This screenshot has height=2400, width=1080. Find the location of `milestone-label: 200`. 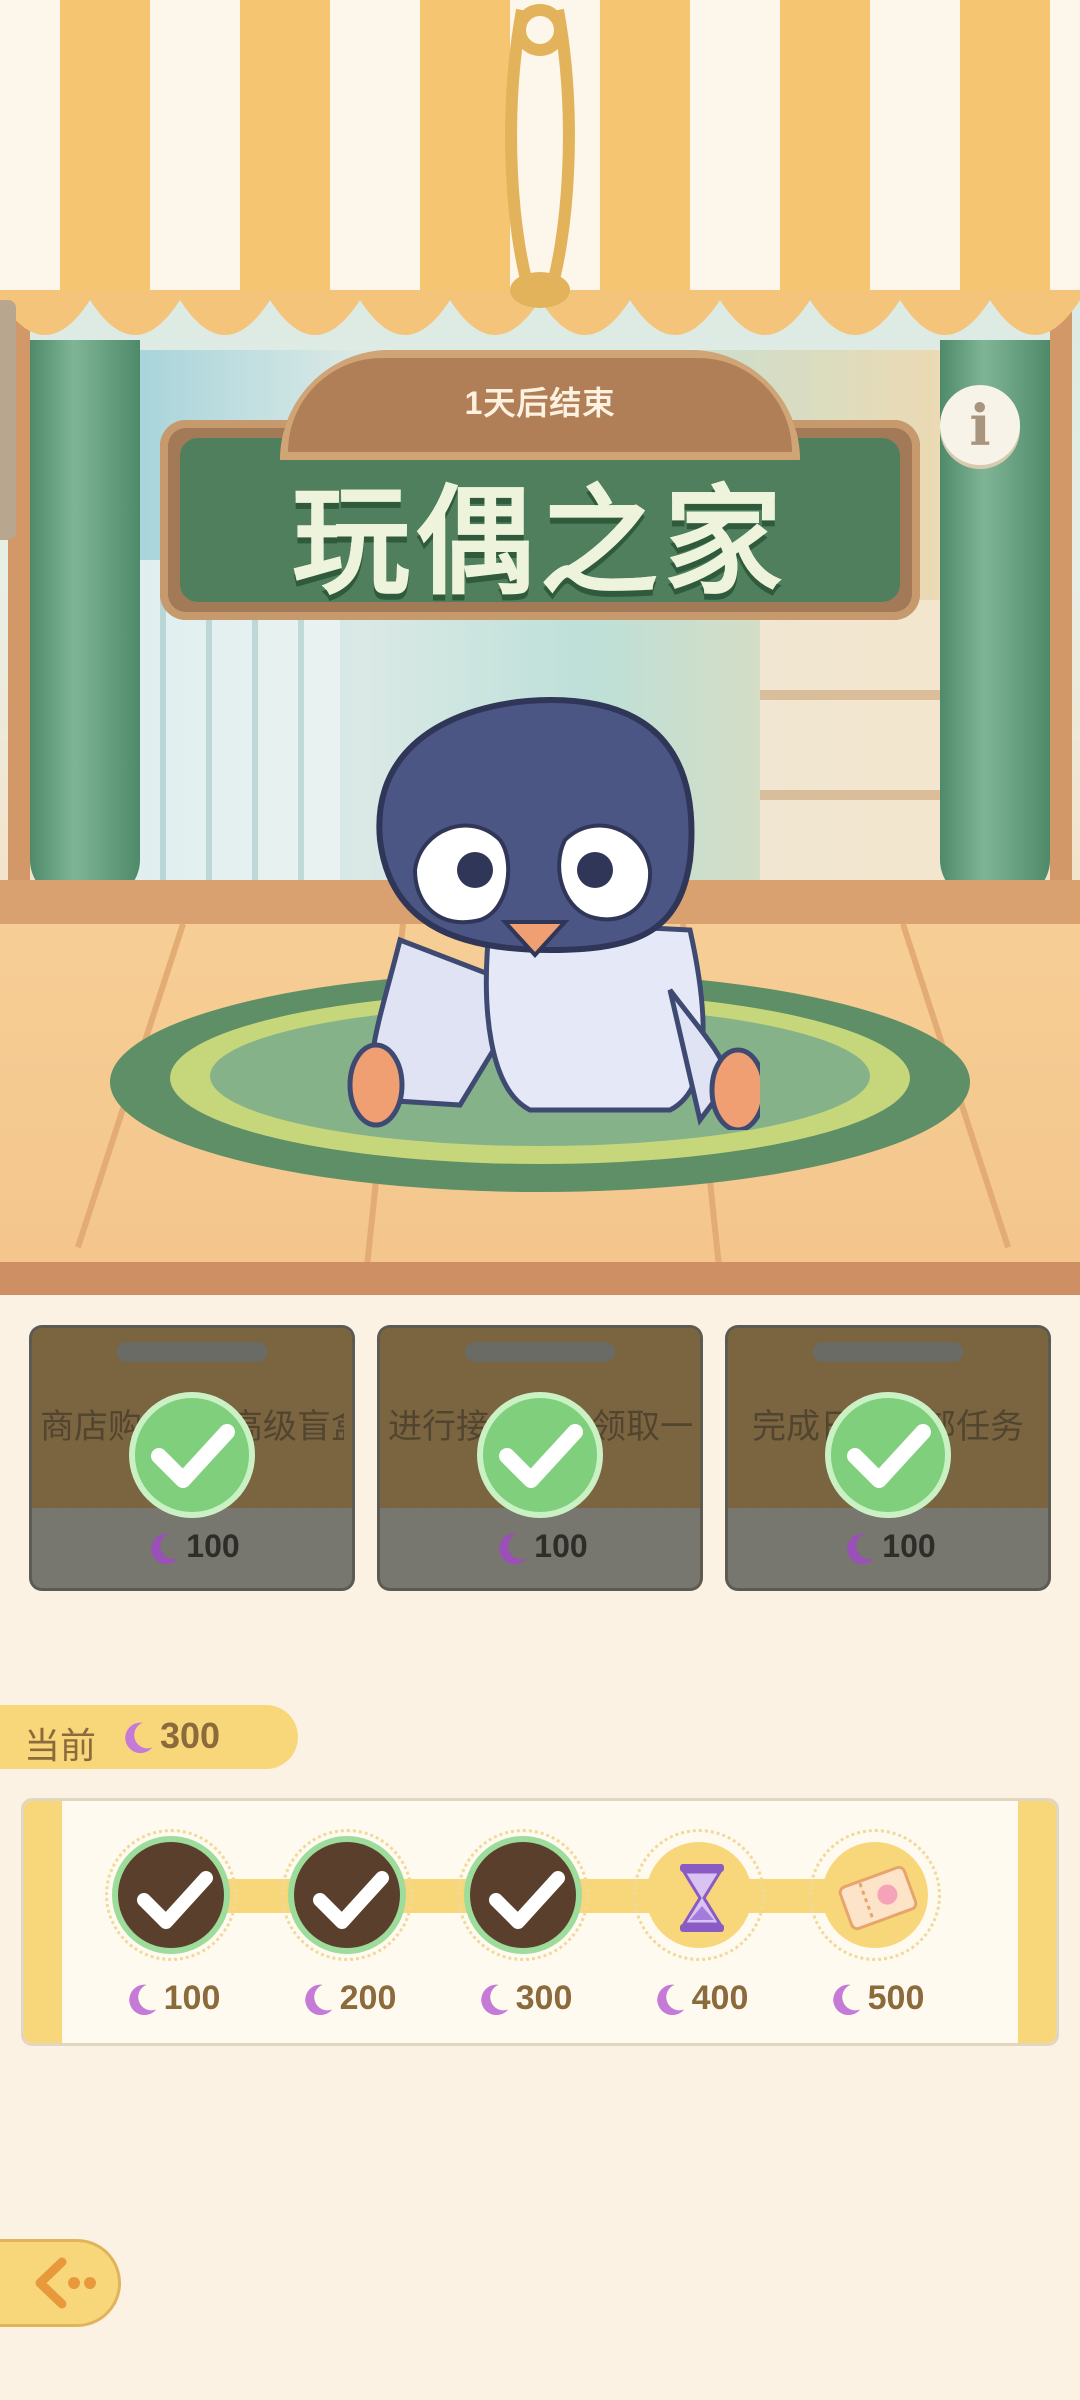

milestone-label: 200 is located at coordinates (347, 1999).